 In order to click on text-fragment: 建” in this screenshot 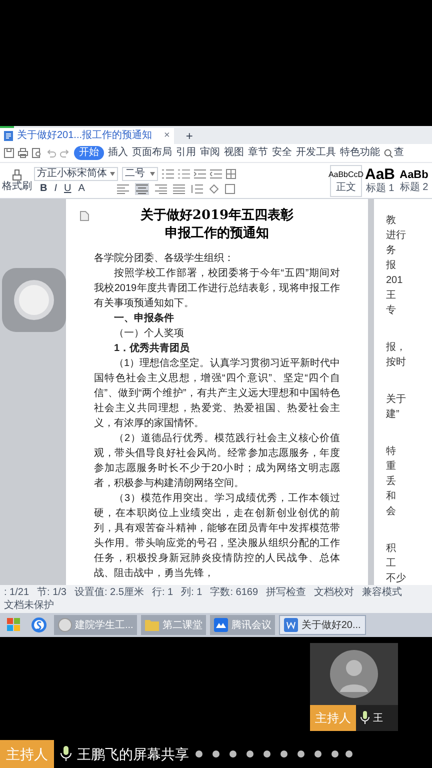, I will do `click(393, 415)`.